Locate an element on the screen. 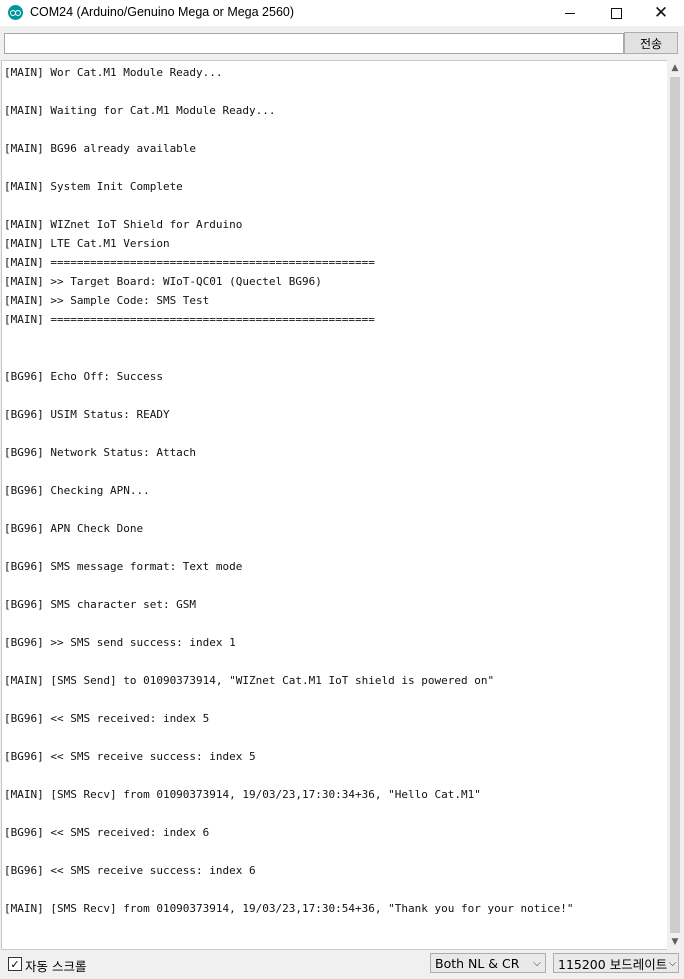 This screenshot has width=684, height=979. baud-rate-value: 115200 보드레이트 is located at coordinates (613, 964).